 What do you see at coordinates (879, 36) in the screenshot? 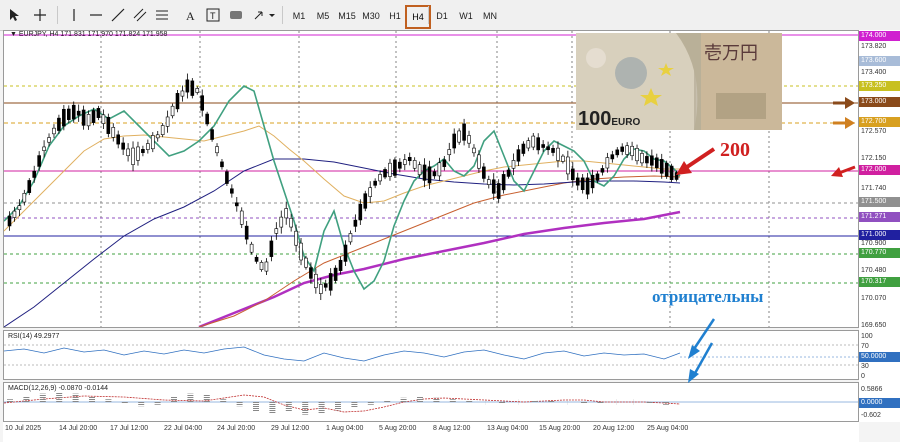
I see `level-tag-174: 174.000` at bounding box center [879, 36].